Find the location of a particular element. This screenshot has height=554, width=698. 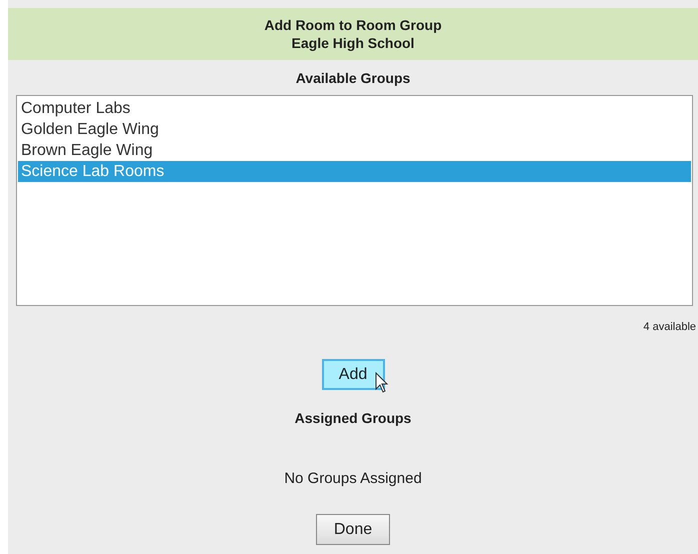

section-heading: Available Groups is located at coordinates (353, 78).